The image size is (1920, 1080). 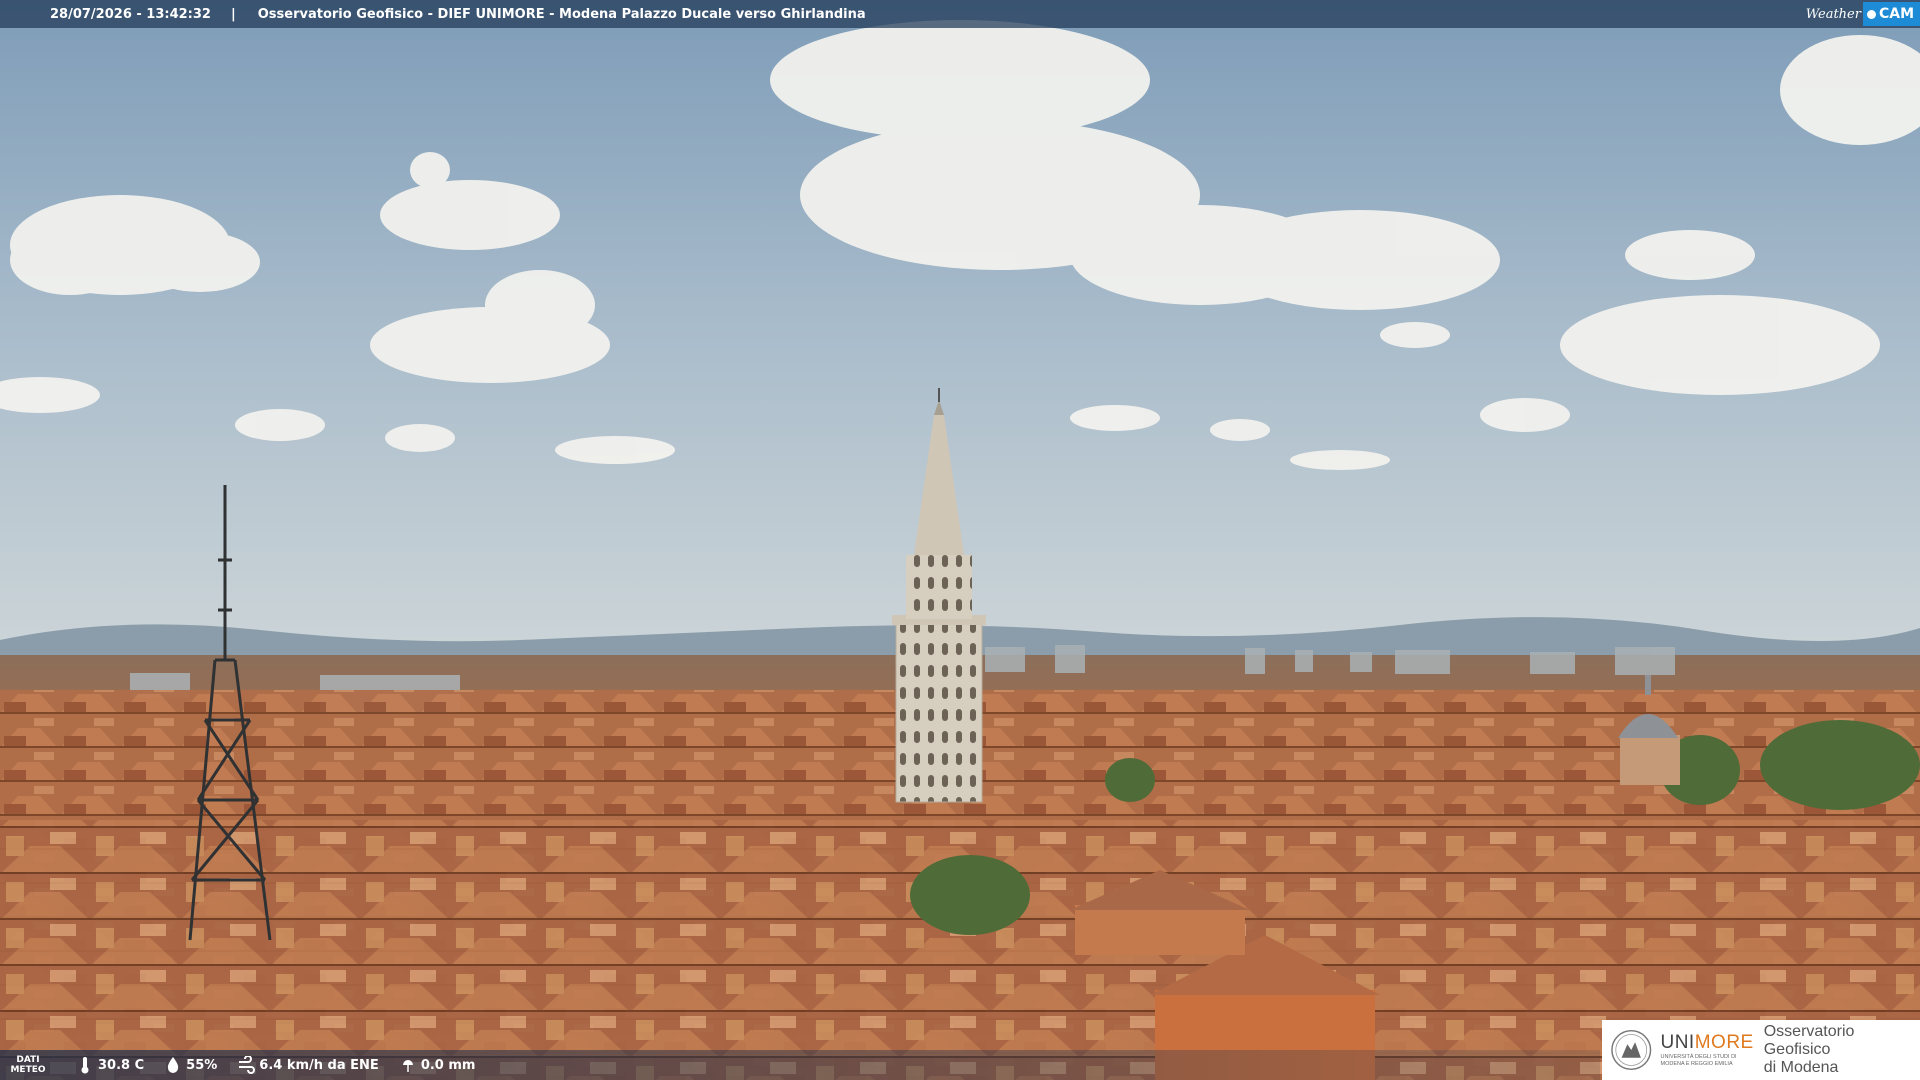 I want to click on timestamp: 28/07/2026 - 13:42:32, so click(x=130, y=14).